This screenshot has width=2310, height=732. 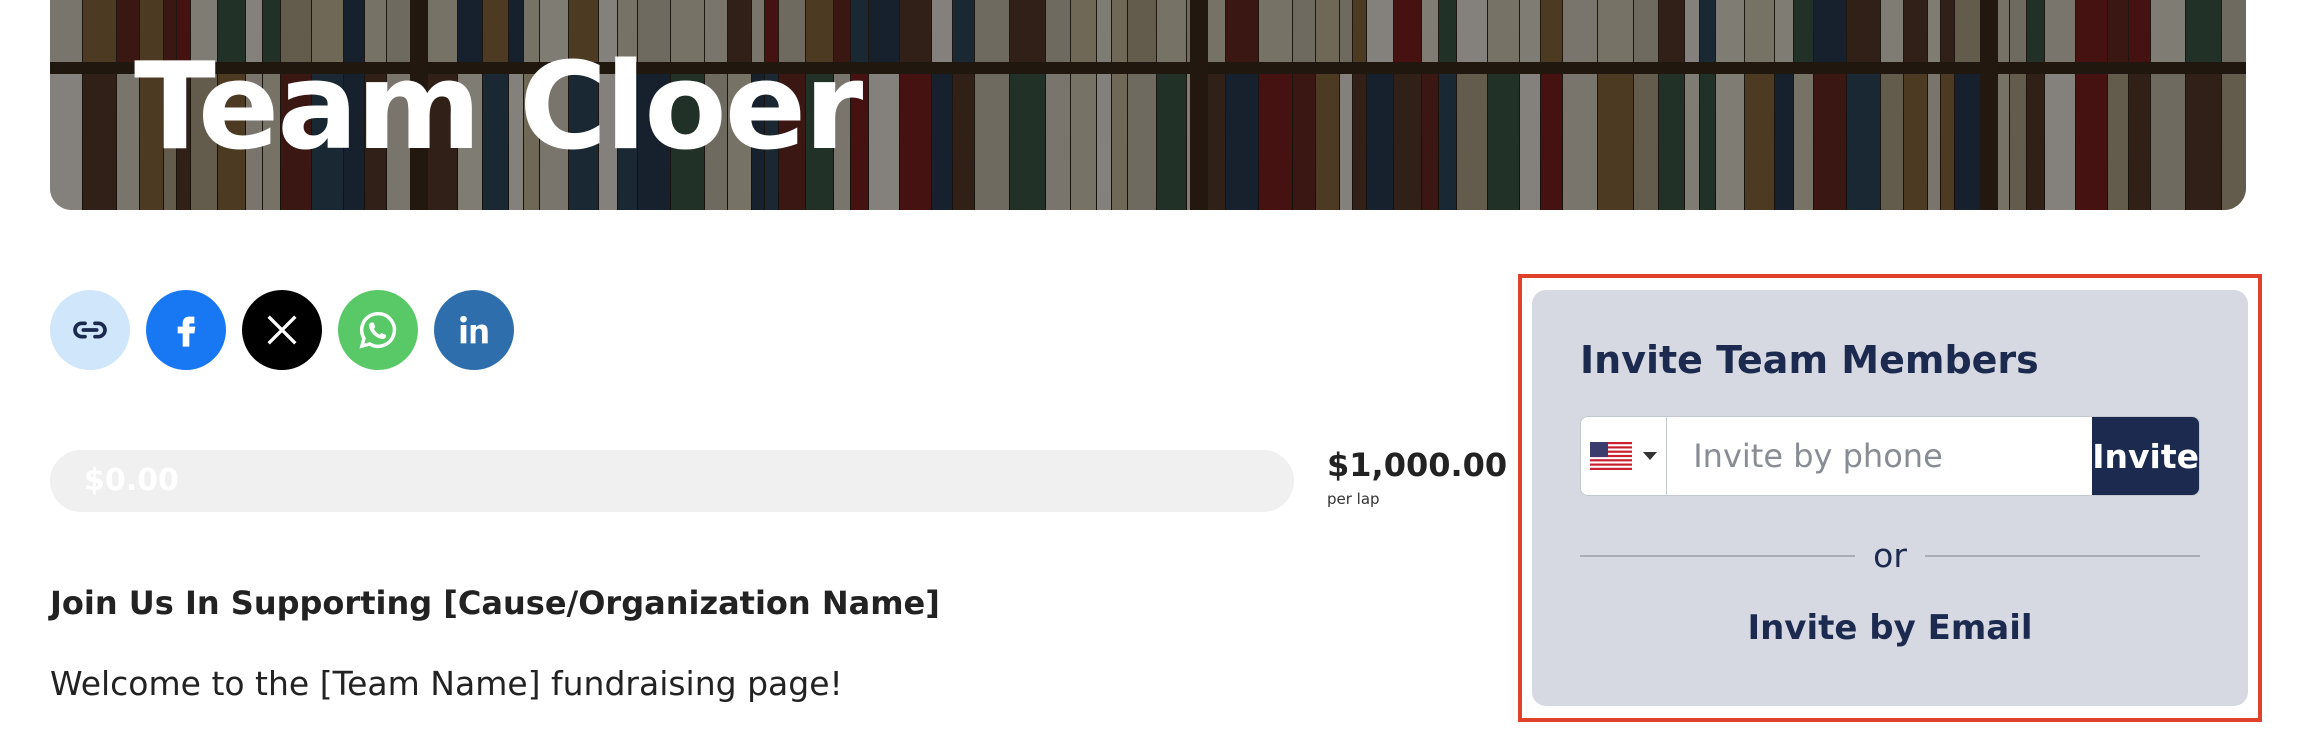 I want to click on copy-link-button, so click(x=90, y=330).